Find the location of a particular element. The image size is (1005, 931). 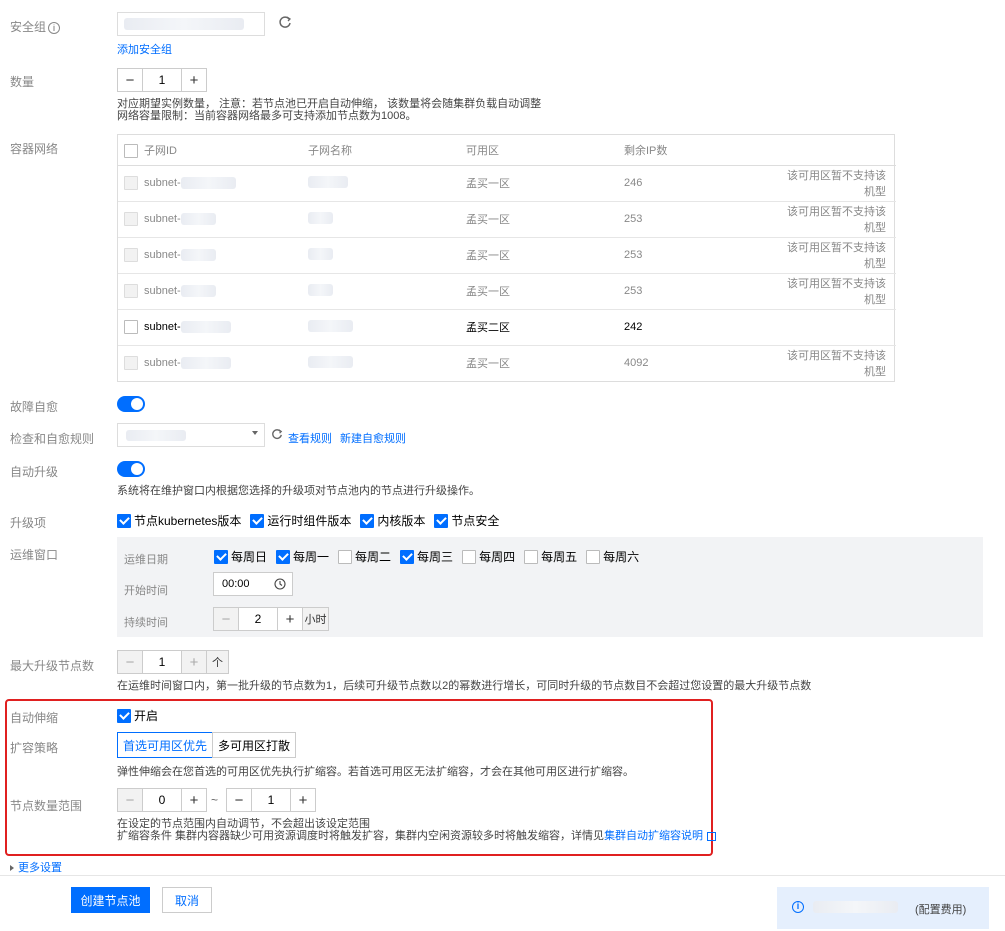

day-fri: 每周五 is located at coordinates (550, 556).